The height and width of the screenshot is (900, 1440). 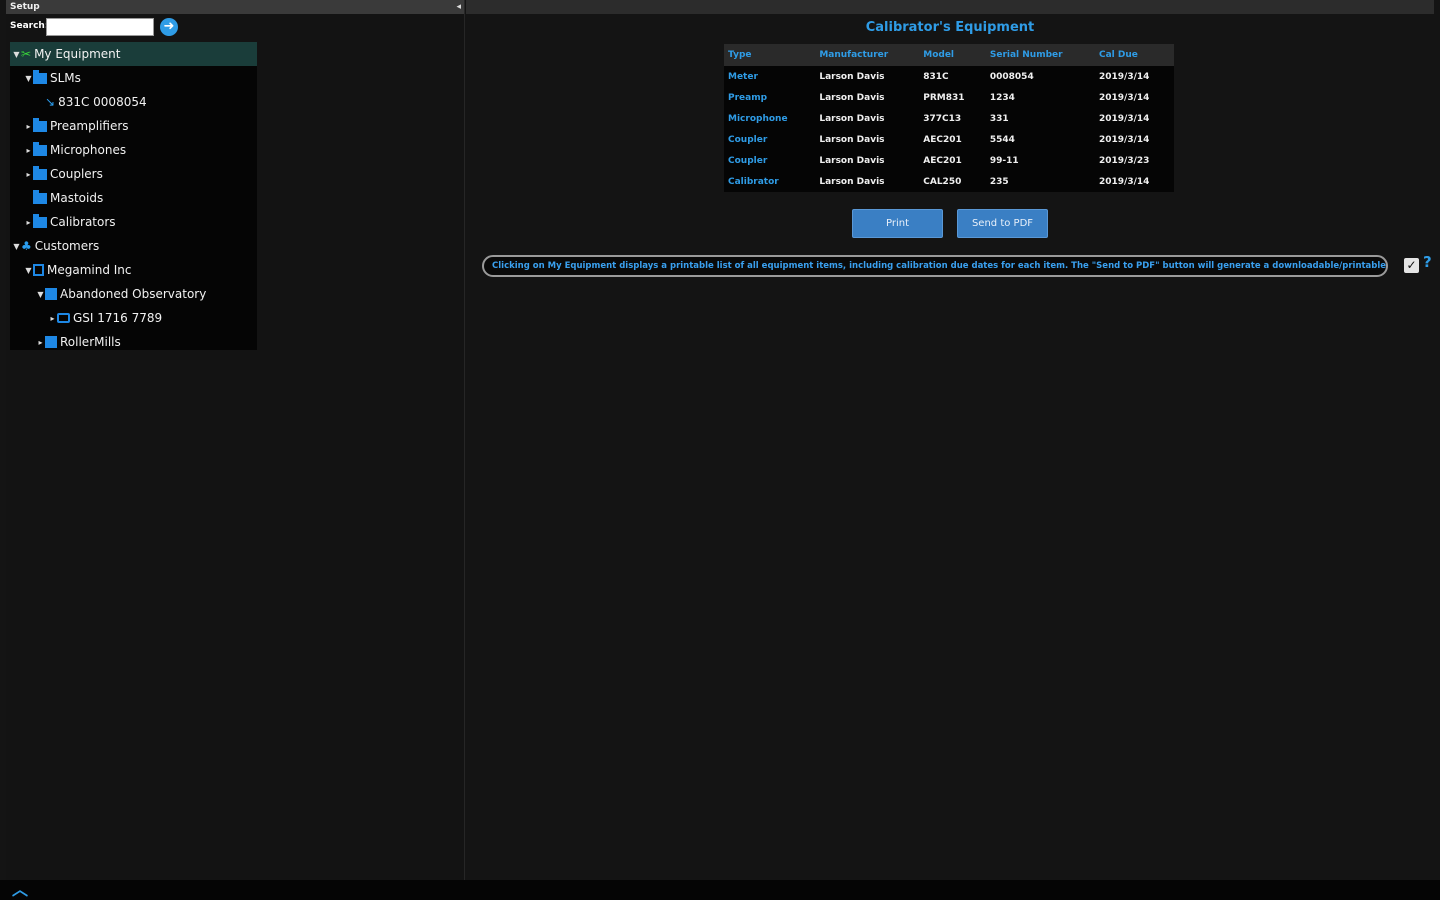 What do you see at coordinates (1011, 76) in the screenshot?
I see `cell-serial: 0008054` at bounding box center [1011, 76].